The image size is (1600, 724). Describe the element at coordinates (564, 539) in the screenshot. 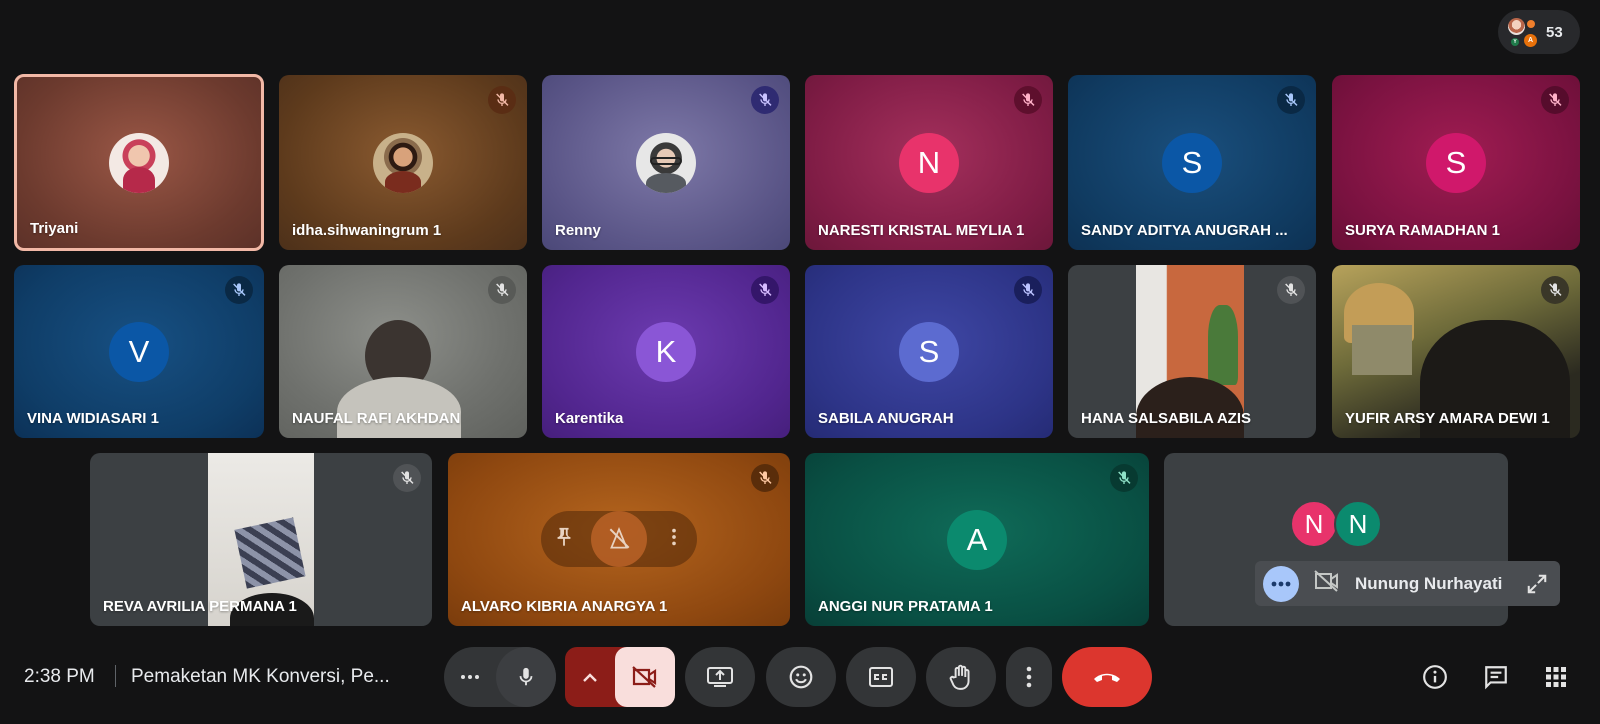

I see `pin-icon` at that location.